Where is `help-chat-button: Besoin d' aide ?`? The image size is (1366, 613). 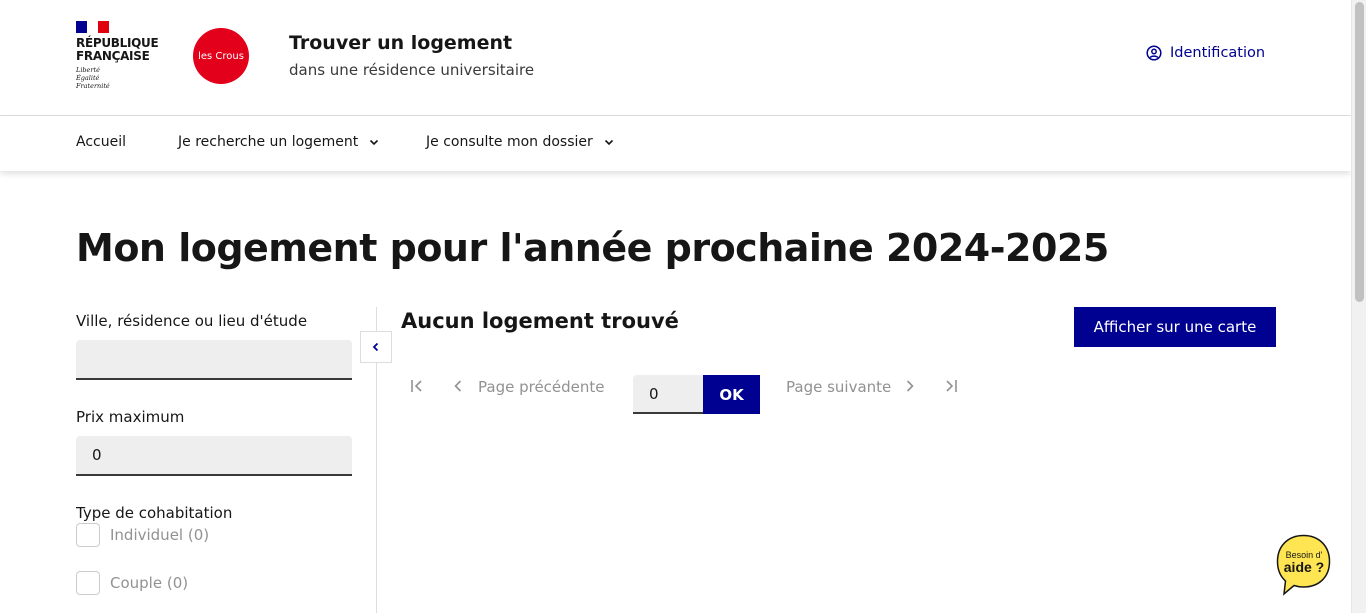 help-chat-button: Besoin d' aide ? is located at coordinates (1303, 565).